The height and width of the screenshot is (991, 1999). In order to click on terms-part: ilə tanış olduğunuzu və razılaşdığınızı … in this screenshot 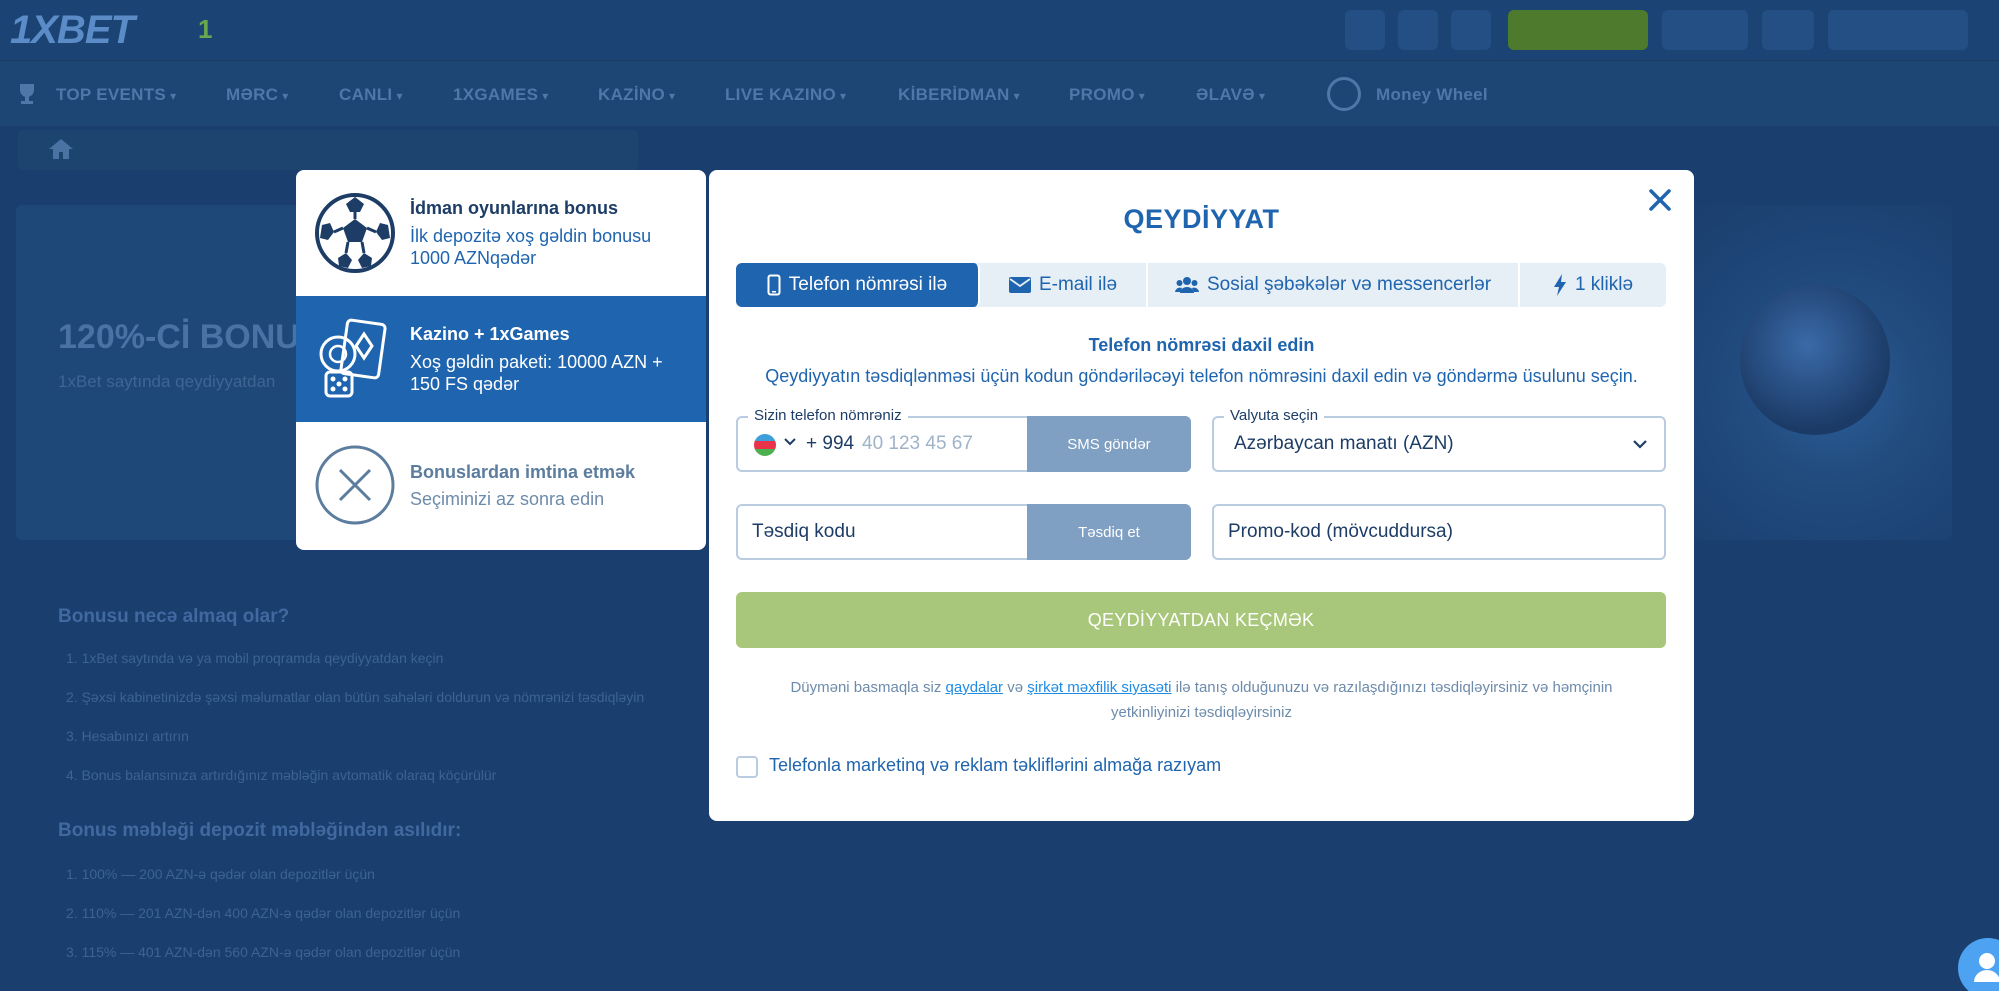, I will do `click(1362, 700)`.